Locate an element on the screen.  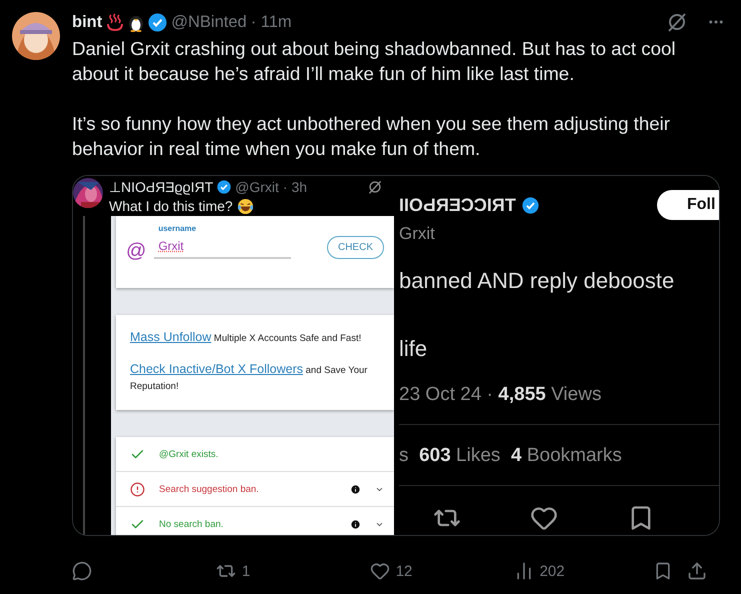
detail-author-name: IIOԀЯƎƆƆIЯT is located at coordinates (457, 205).